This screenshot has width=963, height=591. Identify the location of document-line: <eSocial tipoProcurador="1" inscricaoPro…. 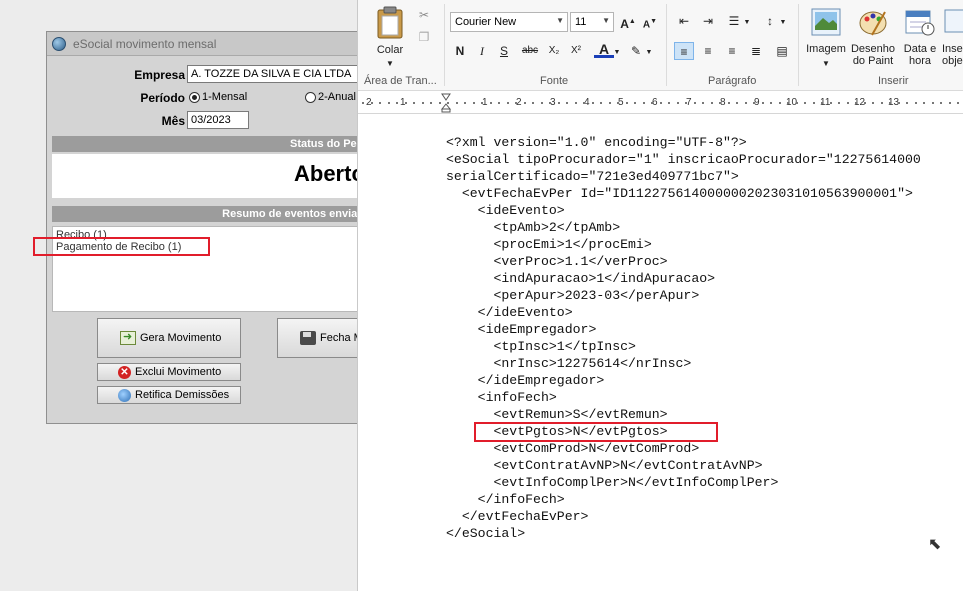
(683, 159).